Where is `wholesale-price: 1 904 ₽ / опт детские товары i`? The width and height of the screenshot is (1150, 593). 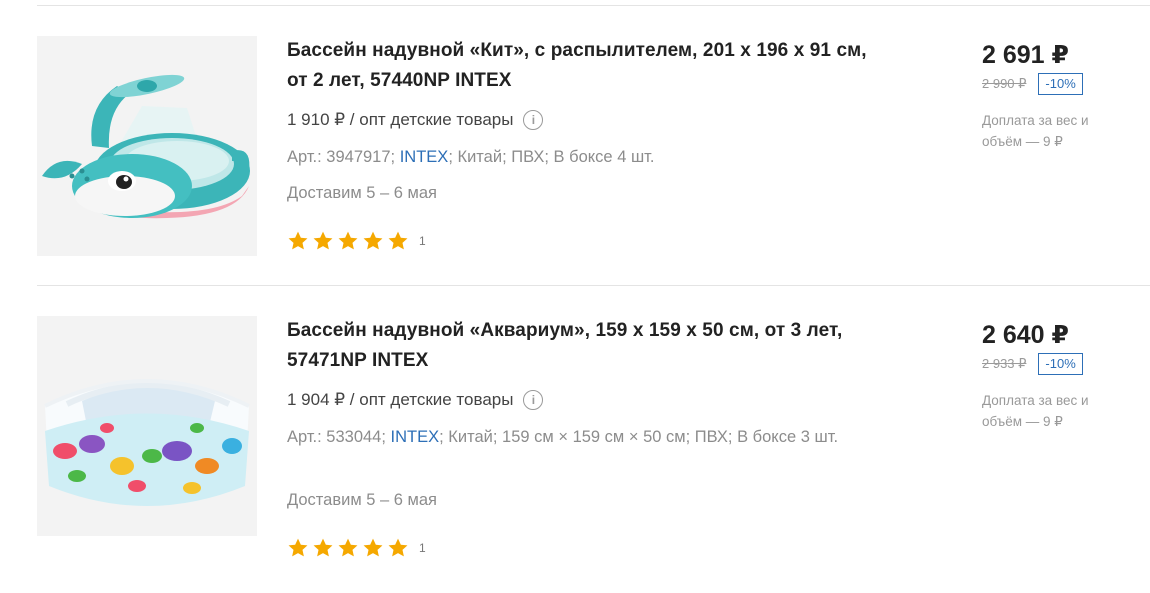 wholesale-price: 1 904 ₽ / опт детские товары i is located at coordinates (415, 400).